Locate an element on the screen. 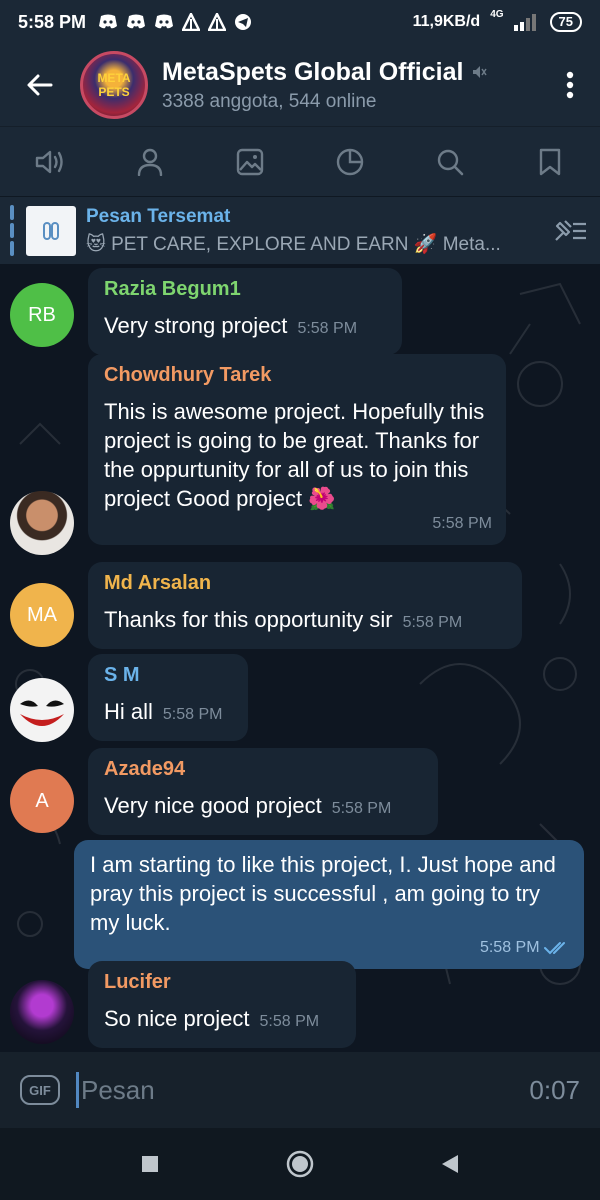 The image size is (600, 1200). group-avatar-text: META PETS is located at coordinates (114, 85).